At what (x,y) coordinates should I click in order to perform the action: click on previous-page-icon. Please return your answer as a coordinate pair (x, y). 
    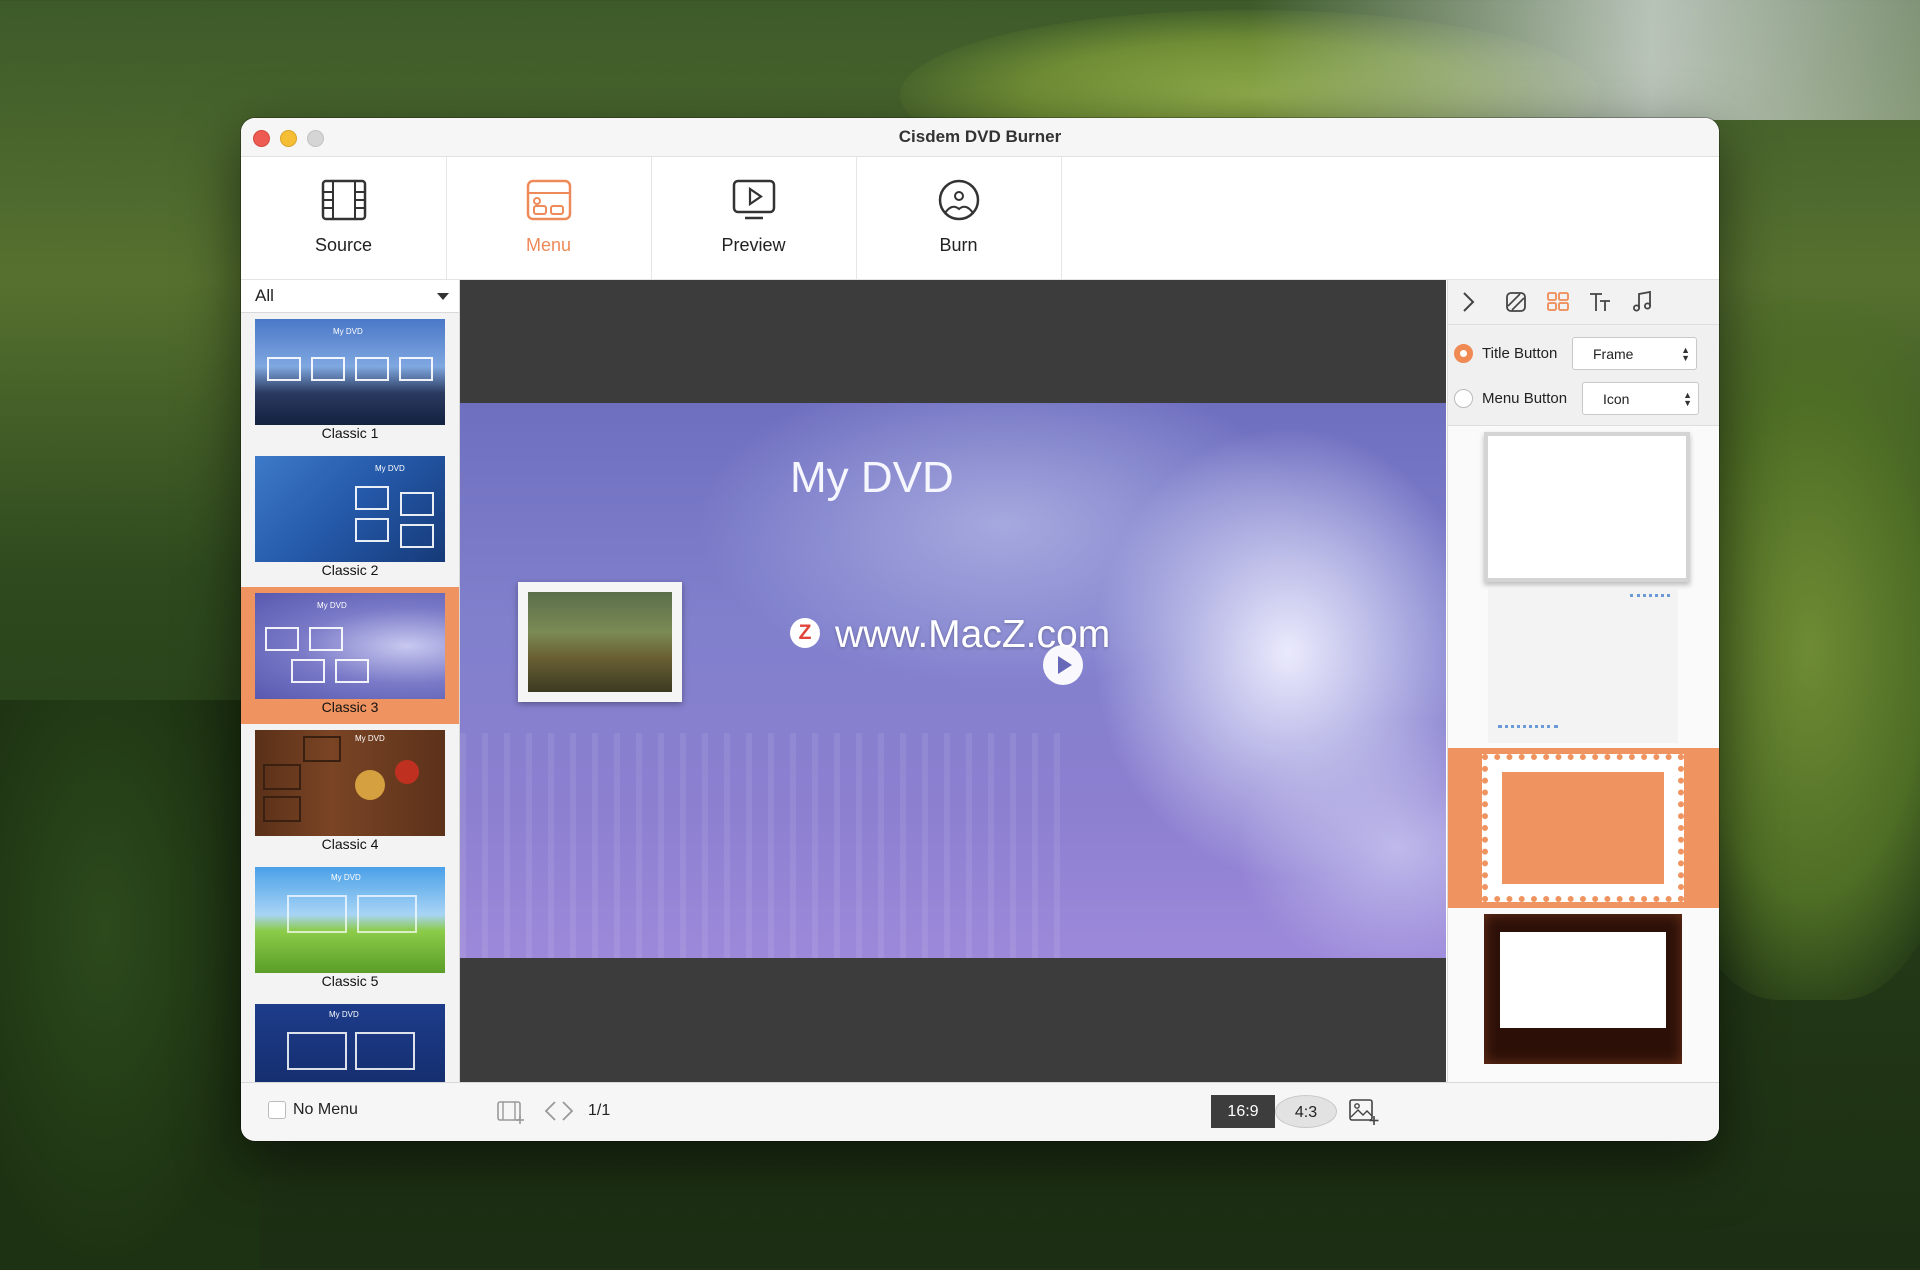
    Looking at the image, I should click on (550, 1111).